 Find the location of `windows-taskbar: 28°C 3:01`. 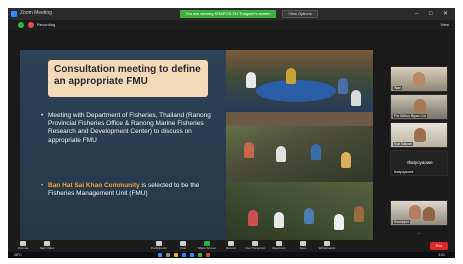

windows-taskbar: 28°C 3:01 is located at coordinates (231, 255).